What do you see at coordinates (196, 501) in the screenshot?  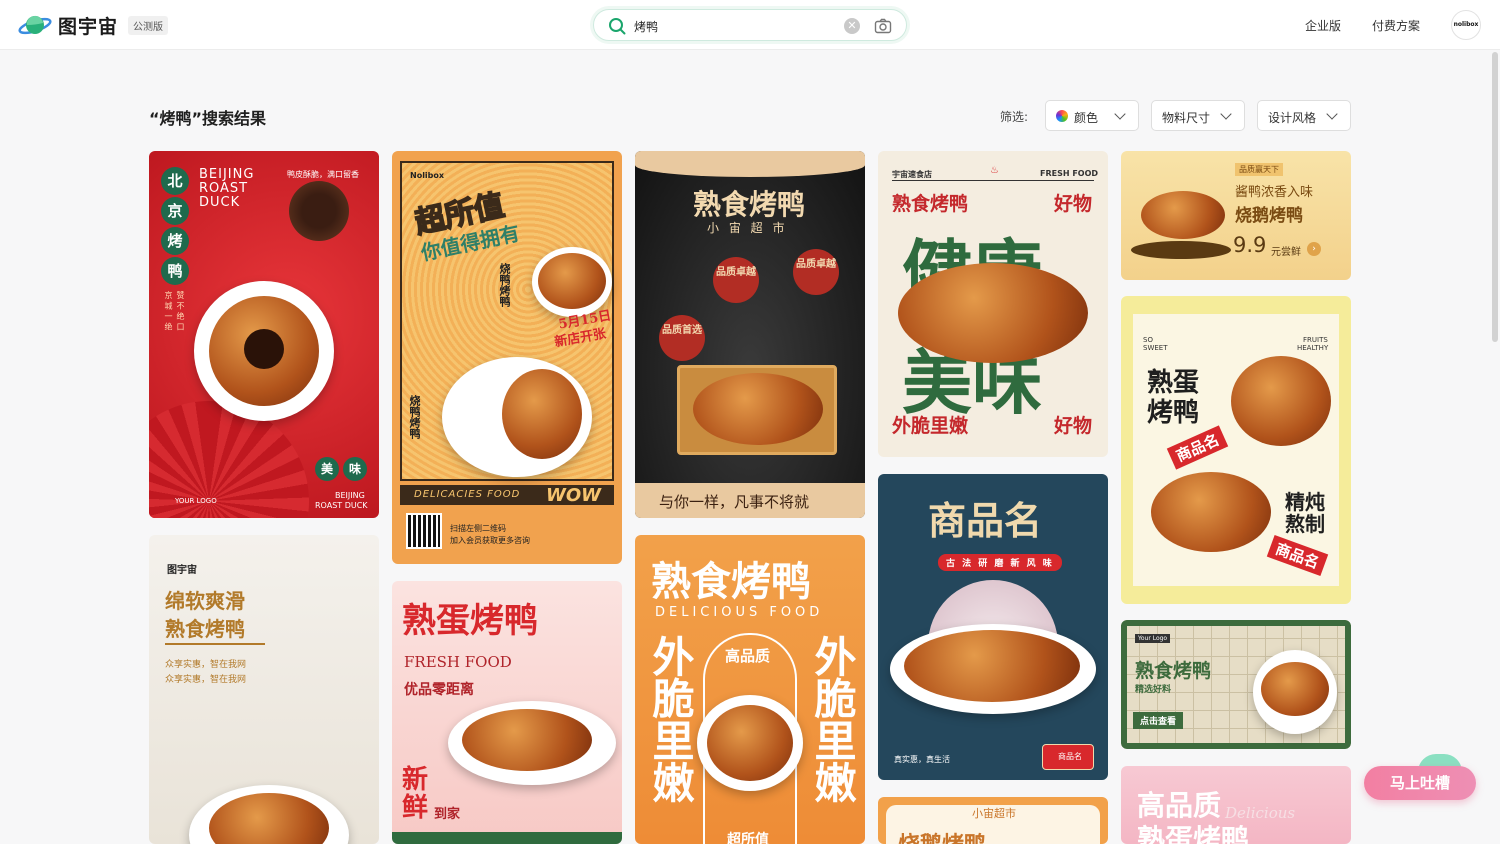 I see `card-text: YOUR LOGO` at bounding box center [196, 501].